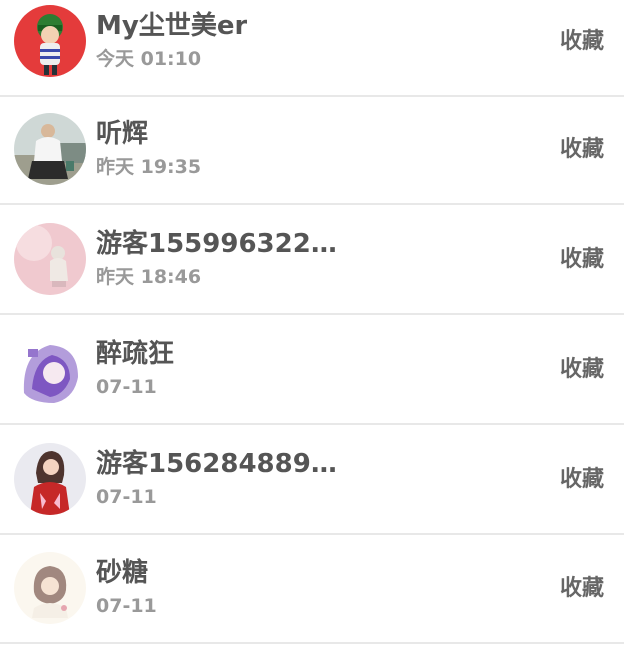  I want to click on user-name: 砂糖, so click(122, 573).